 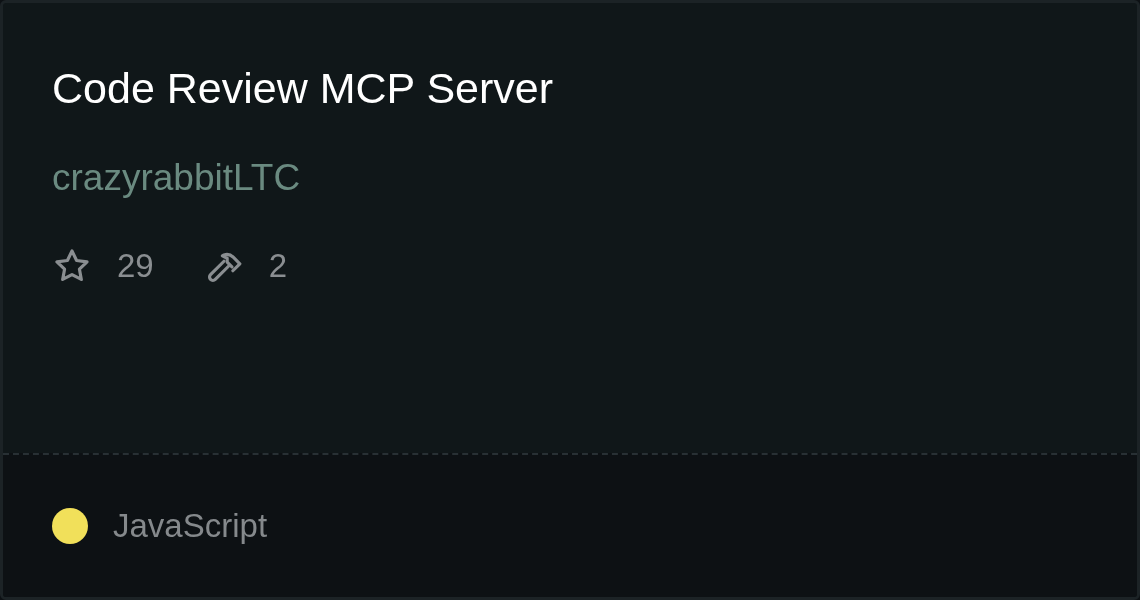 What do you see at coordinates (303, 88) in the screenshot?
I see `server-title: Code Review MCP Server` at bounding box center [303, 88].